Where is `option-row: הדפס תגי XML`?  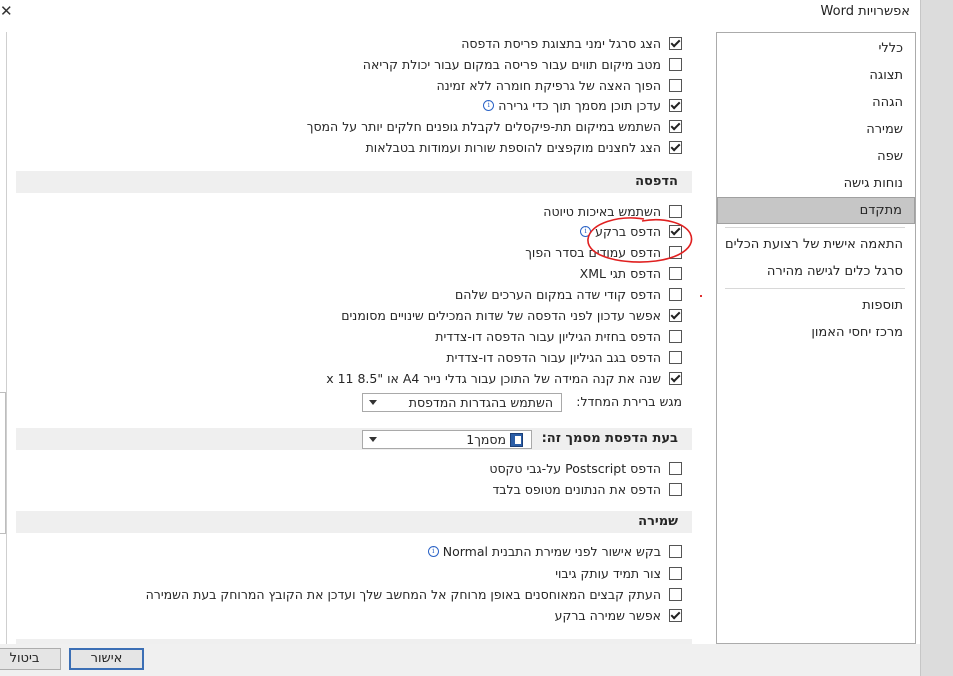
option-row: הדפס תגי XML is located at coordinates (631, 273).